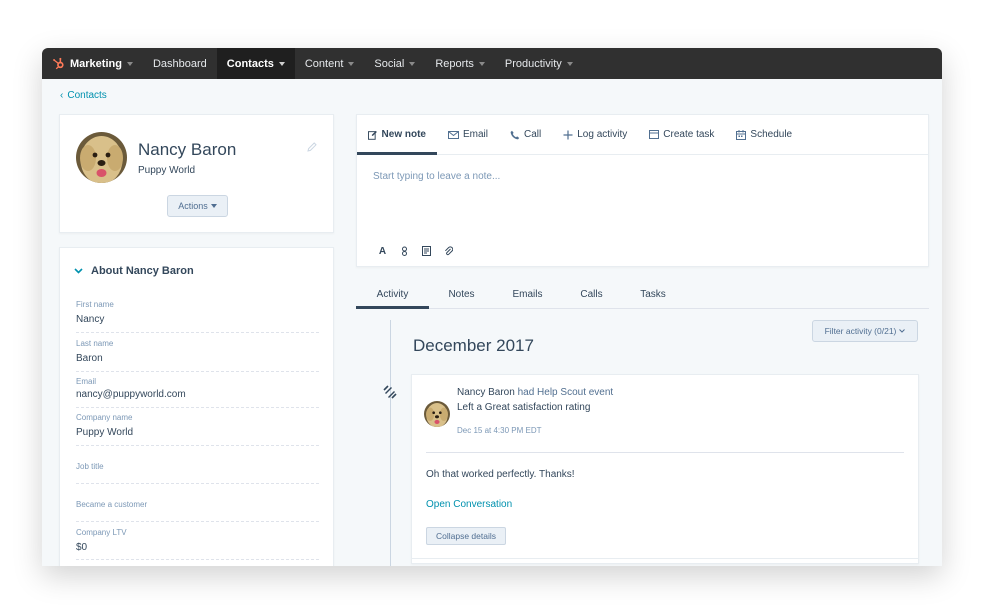 The width and height of the screenshot is (984, 613). Describe the element at coordinates (197, 544) in the screenshot. I see `property-company-ltv: Company LTV $0` at that location.